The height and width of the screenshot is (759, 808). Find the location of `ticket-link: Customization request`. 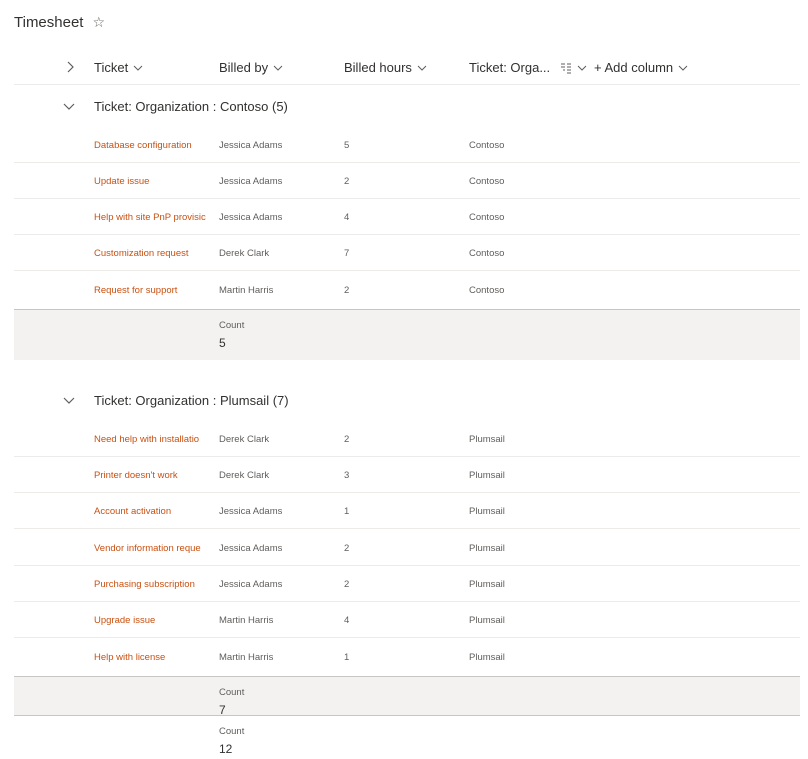

ticket-link: Customization request is located at coordinates (152, 253).